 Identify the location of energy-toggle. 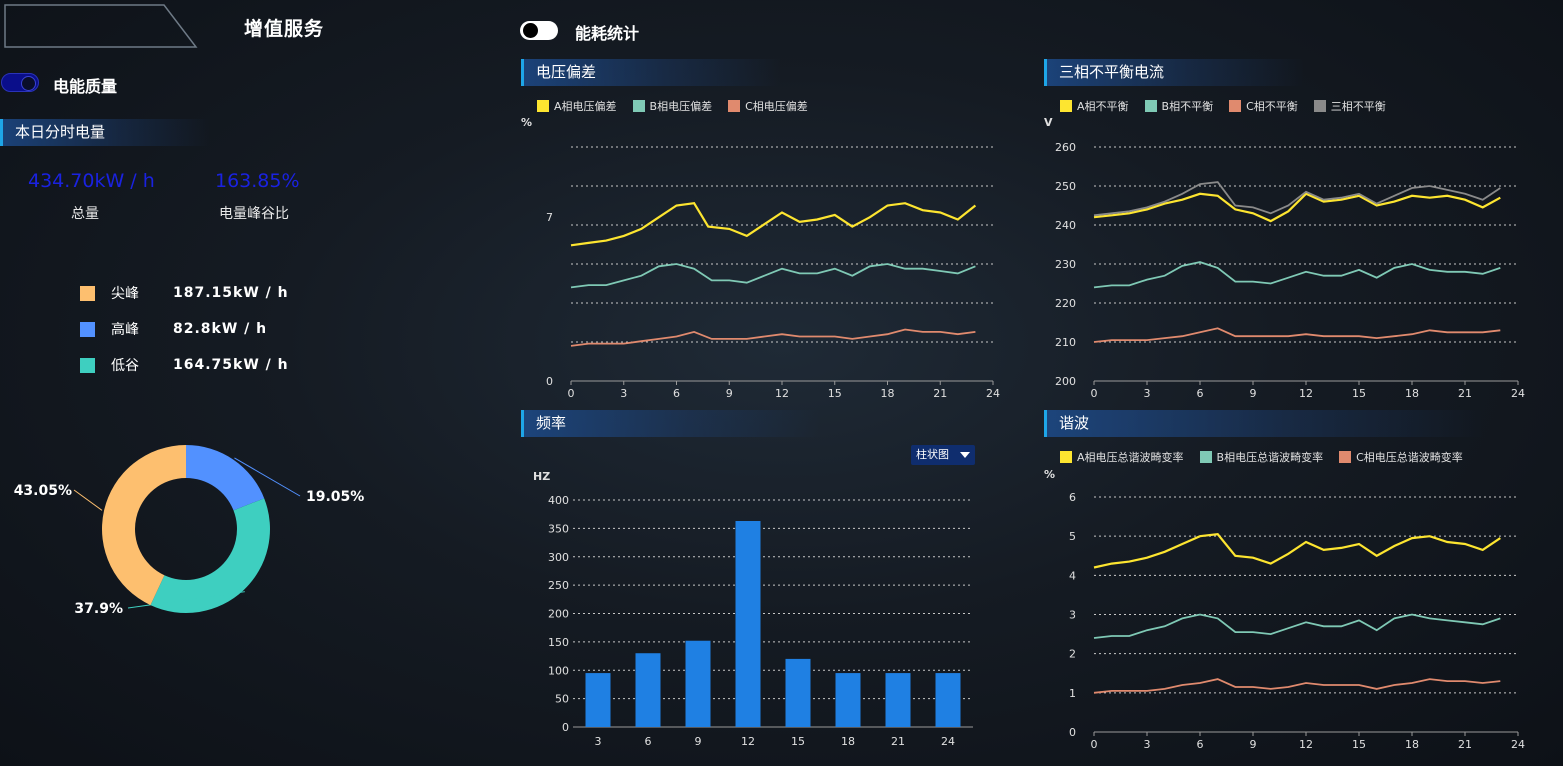
(539, 30).